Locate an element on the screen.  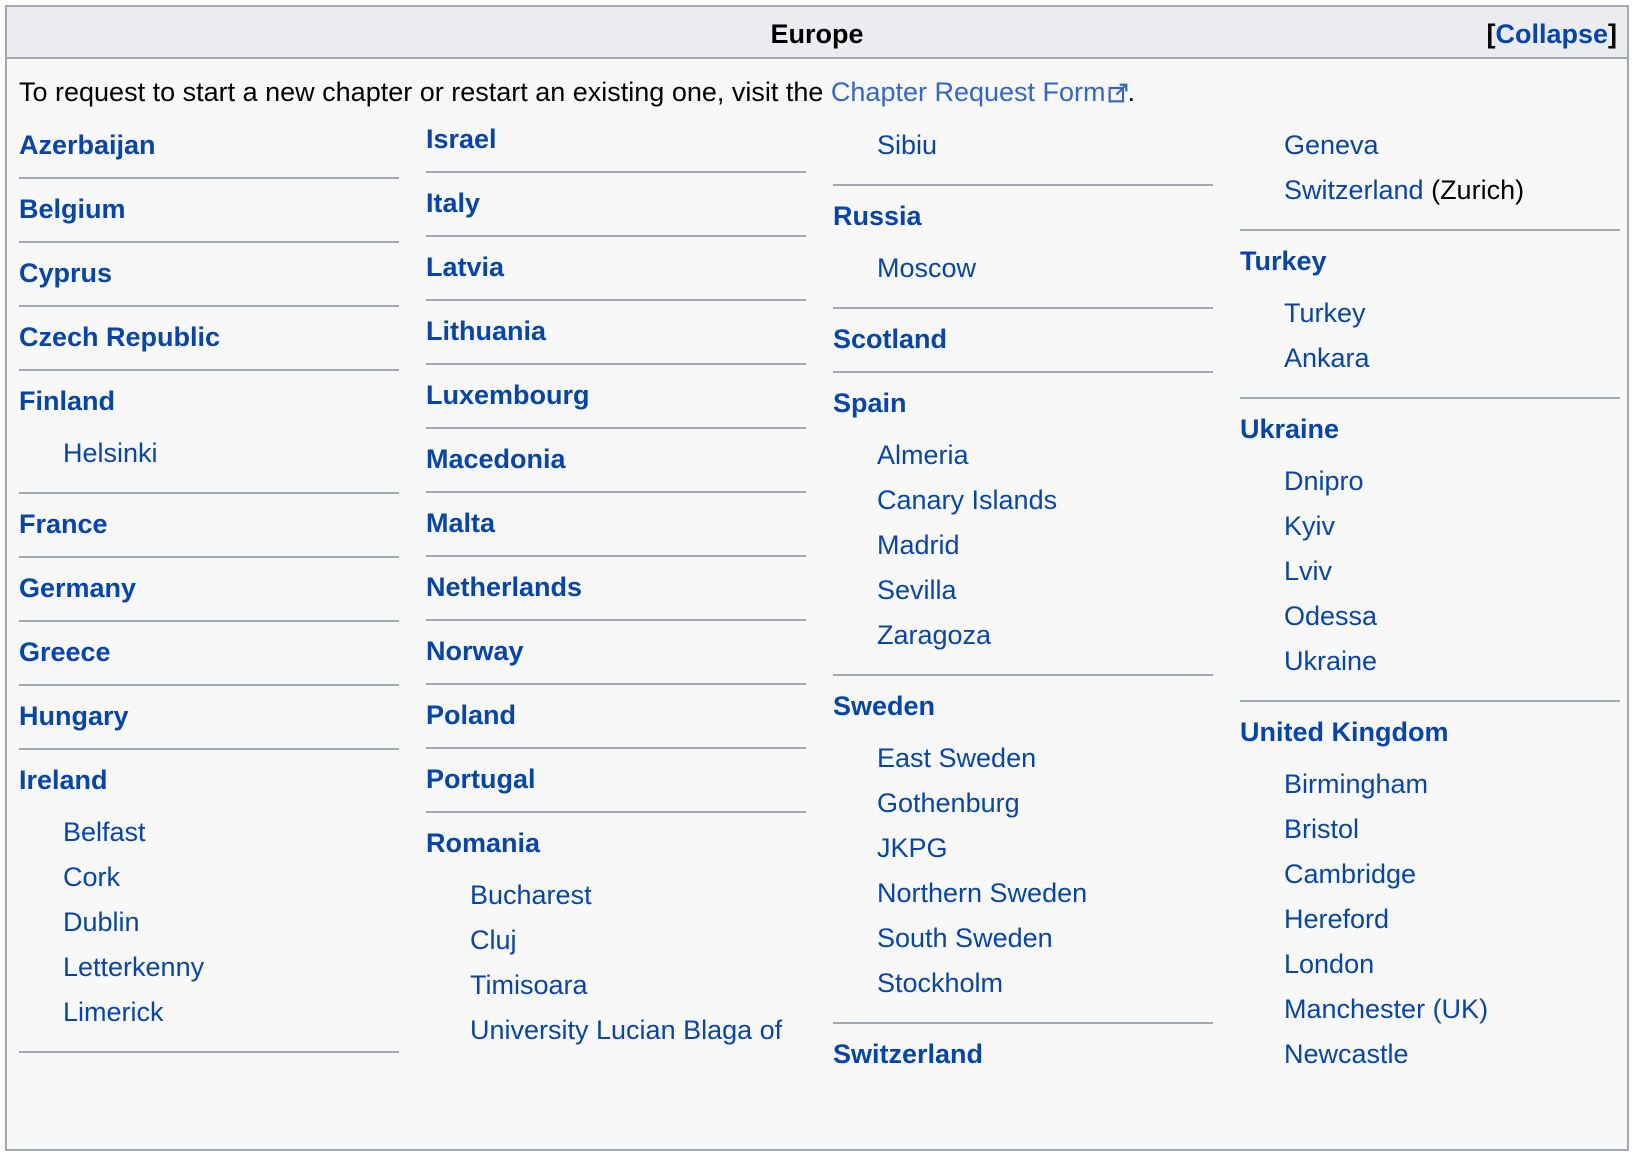
city-link-university-lucian-blaga-of: University Lucian Blaga of is located at coordinates (626, 1030).